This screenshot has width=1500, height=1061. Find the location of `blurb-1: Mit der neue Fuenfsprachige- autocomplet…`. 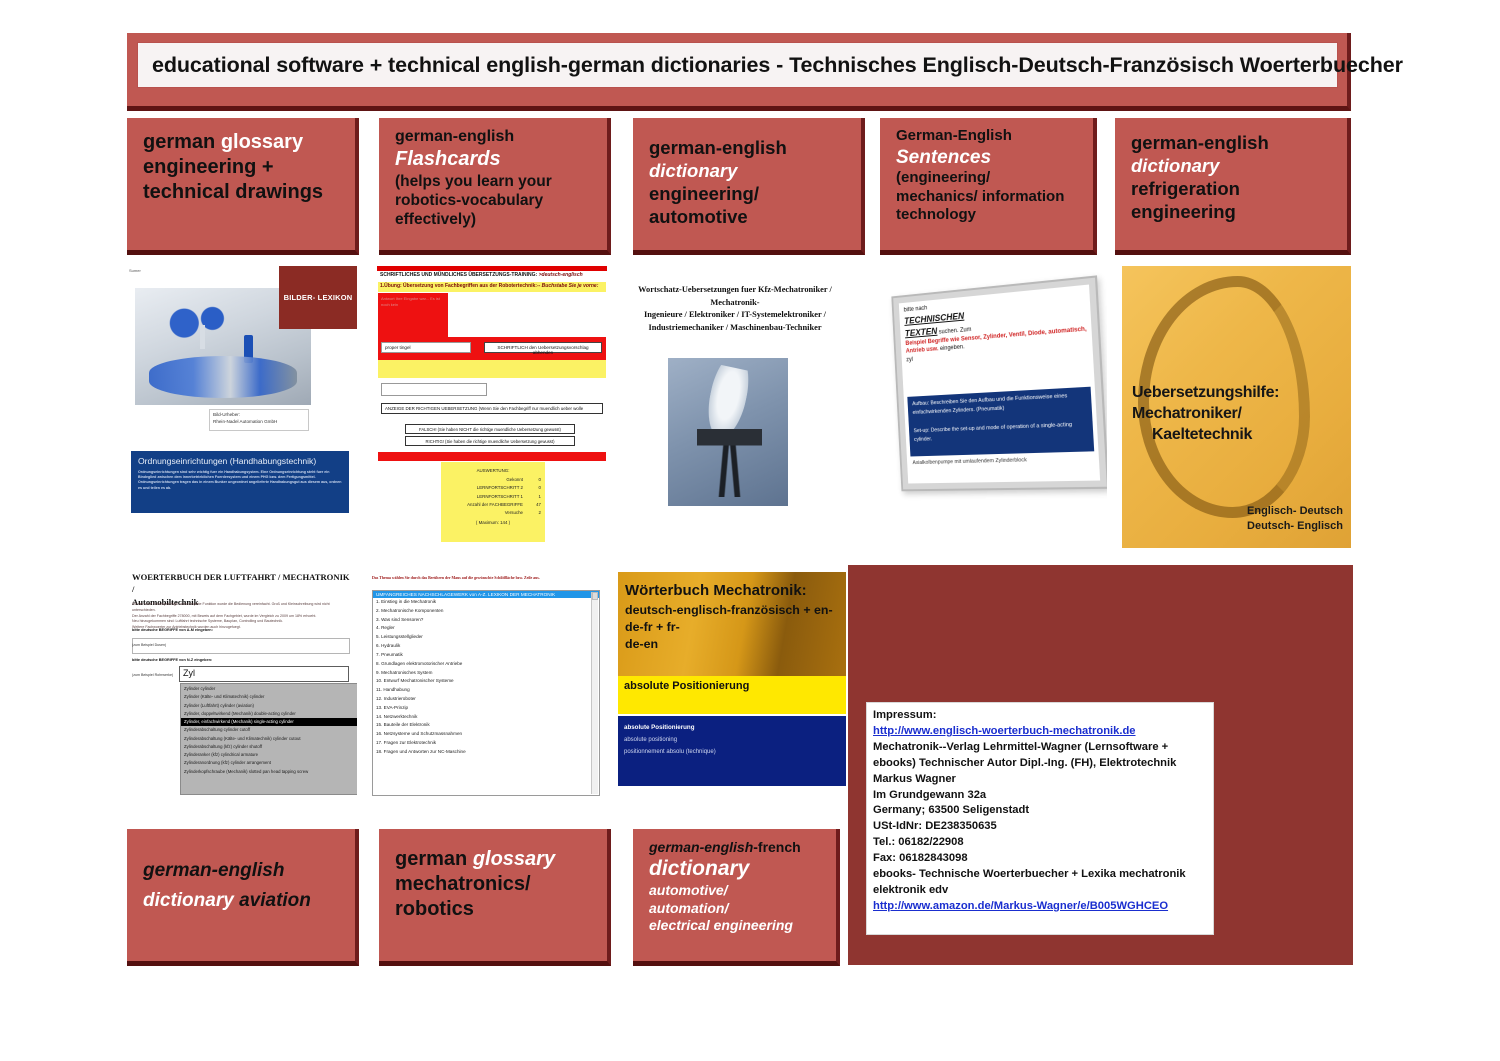

blurb-1: Mit der neue Fuenfsprachige- autocomplet… is located at coordinates (231, 607).